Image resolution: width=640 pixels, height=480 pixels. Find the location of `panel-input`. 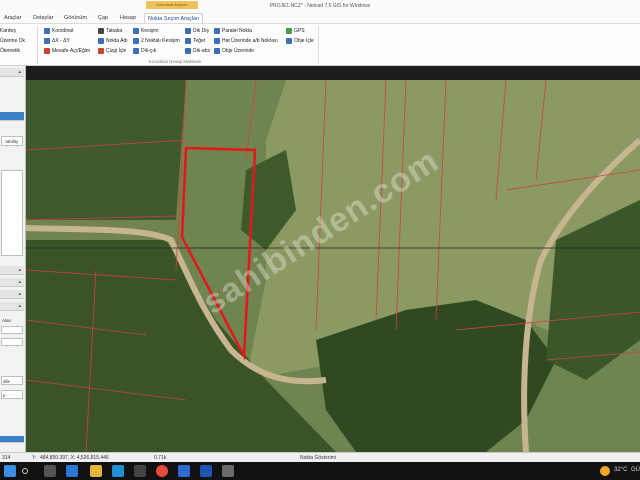

panel-input is located at coordinates (12, 342).